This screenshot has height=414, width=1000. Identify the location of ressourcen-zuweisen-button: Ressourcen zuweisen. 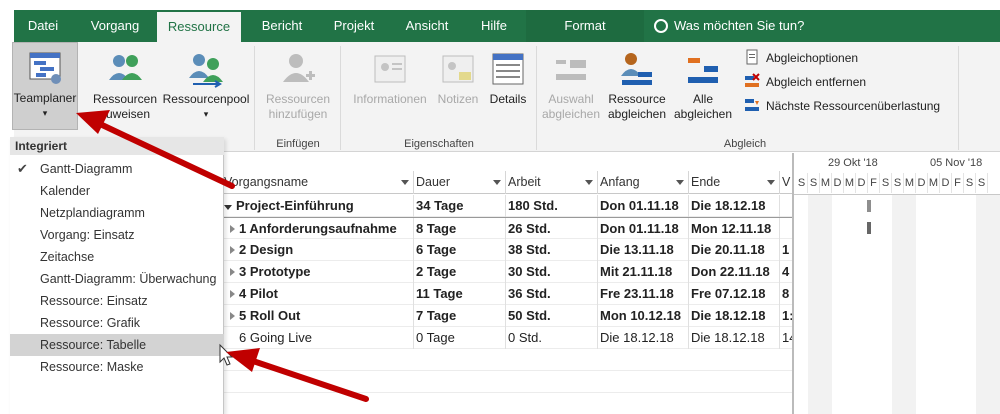
(125, 86).